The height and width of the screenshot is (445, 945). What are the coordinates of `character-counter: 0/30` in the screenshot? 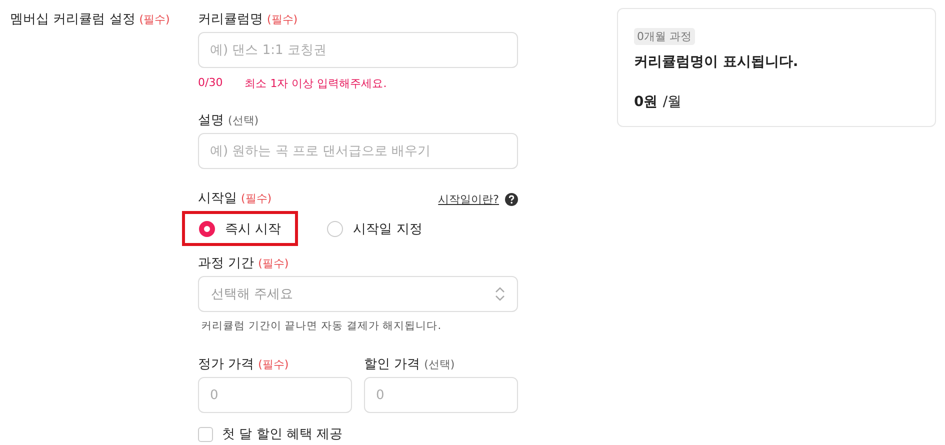 It's located at (210, 83).